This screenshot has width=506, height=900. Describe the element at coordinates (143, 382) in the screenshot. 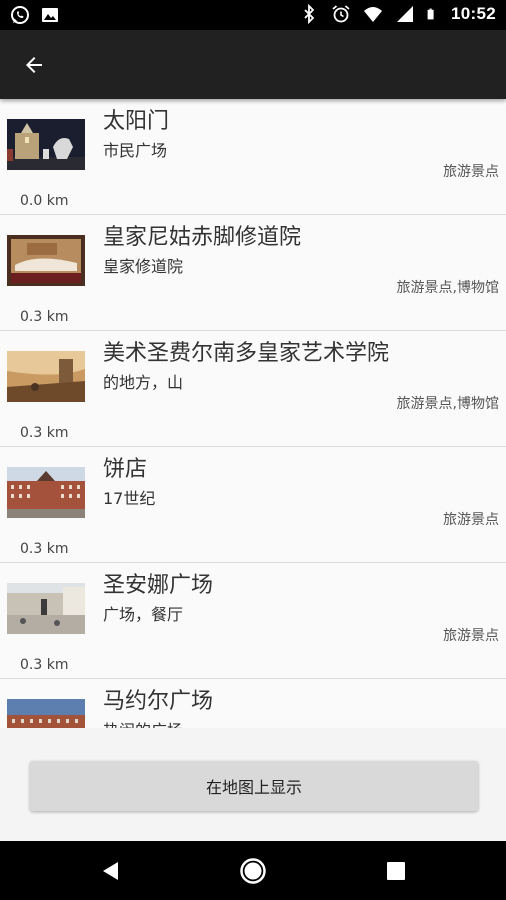

I see `place-subtitle: 的地方，山` at that location.